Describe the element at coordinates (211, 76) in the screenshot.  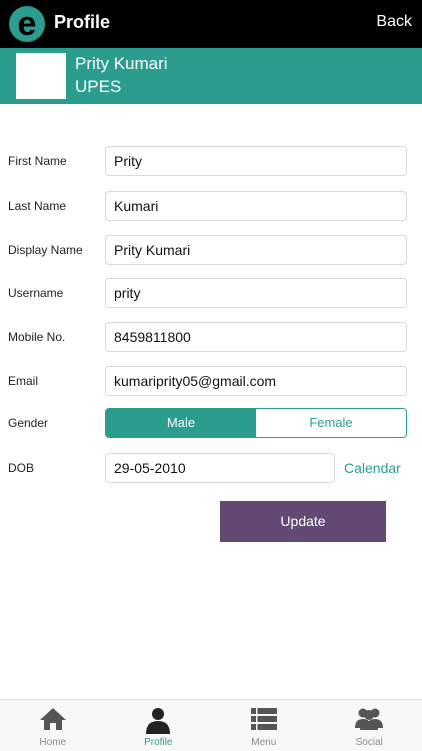
I see `profile-summary: Prity Kumari UPES` at that location.